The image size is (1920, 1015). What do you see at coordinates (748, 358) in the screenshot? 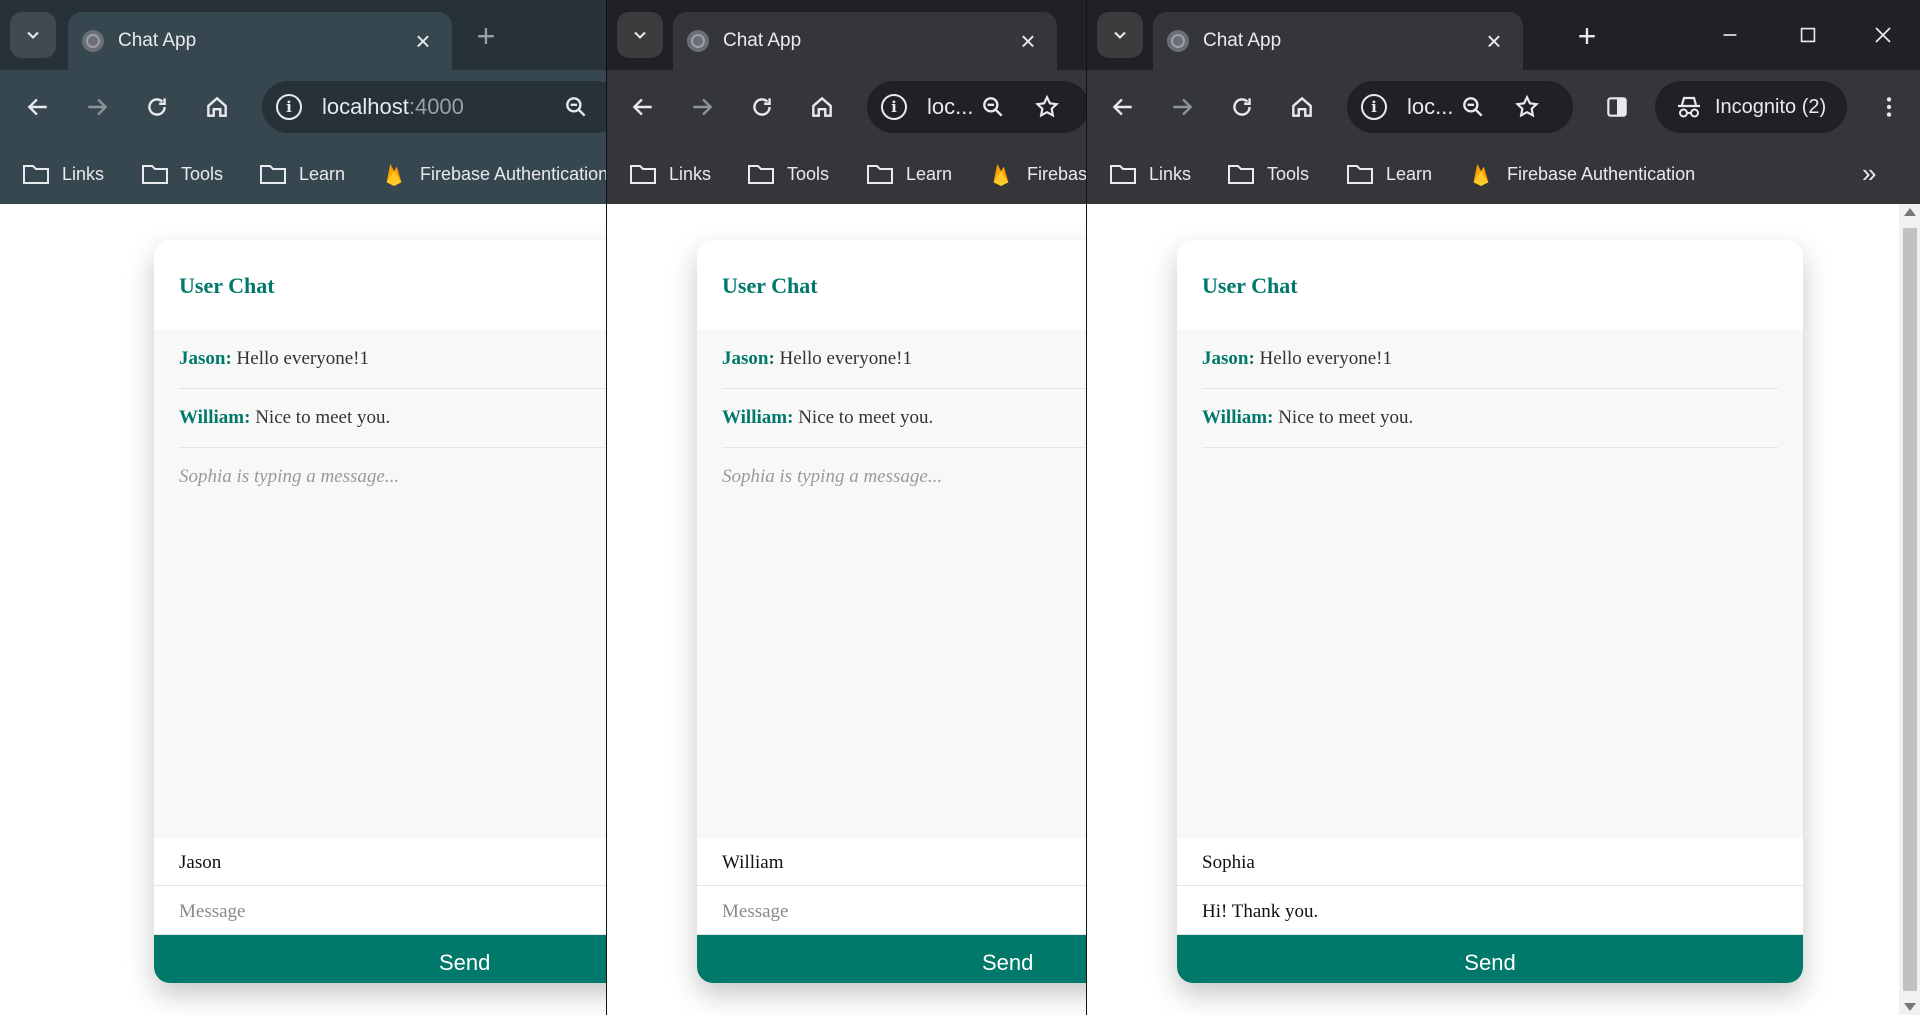
I see `message-author: Jason:` at bounding box center [748, 358].